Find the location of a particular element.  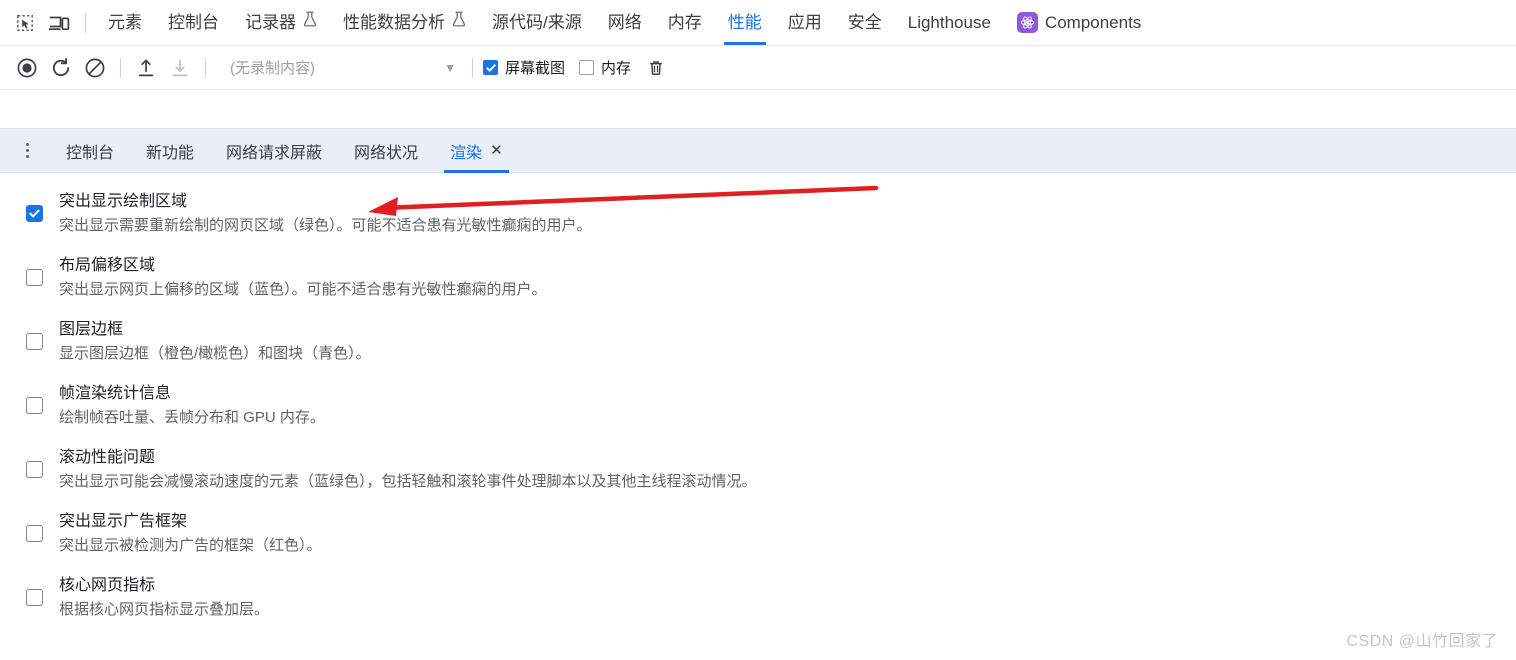

render-option-title: 突出显示绘制区域 is located at coordinates (787, 202).